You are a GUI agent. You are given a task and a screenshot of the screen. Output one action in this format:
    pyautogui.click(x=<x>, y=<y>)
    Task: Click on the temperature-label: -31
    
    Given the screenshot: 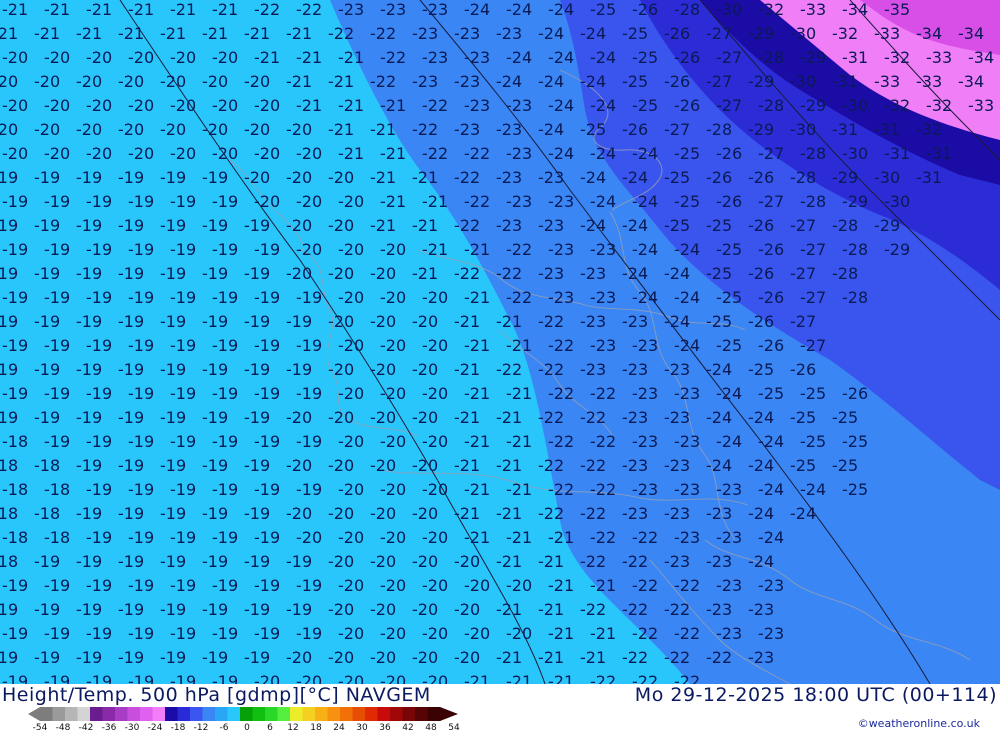 What is the action you would take?
    pyautogui.click(x=845, y=129)
    